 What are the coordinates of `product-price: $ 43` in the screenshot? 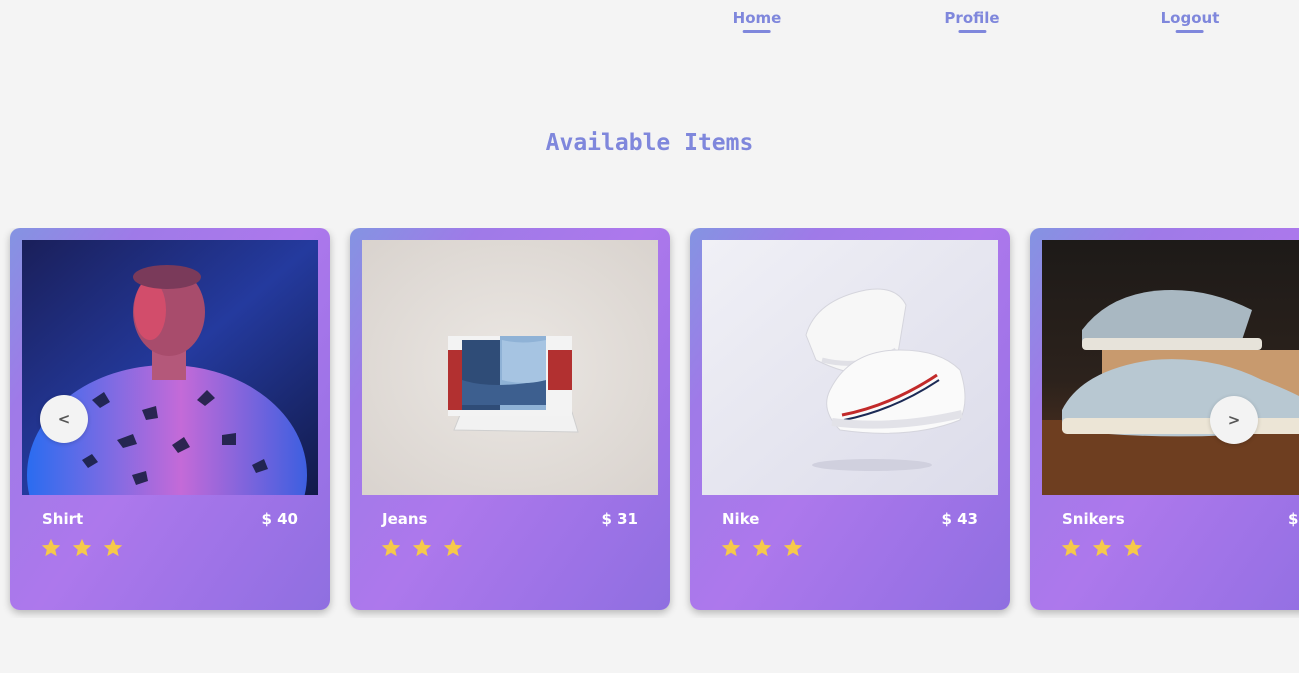 It's located at (959, 519).